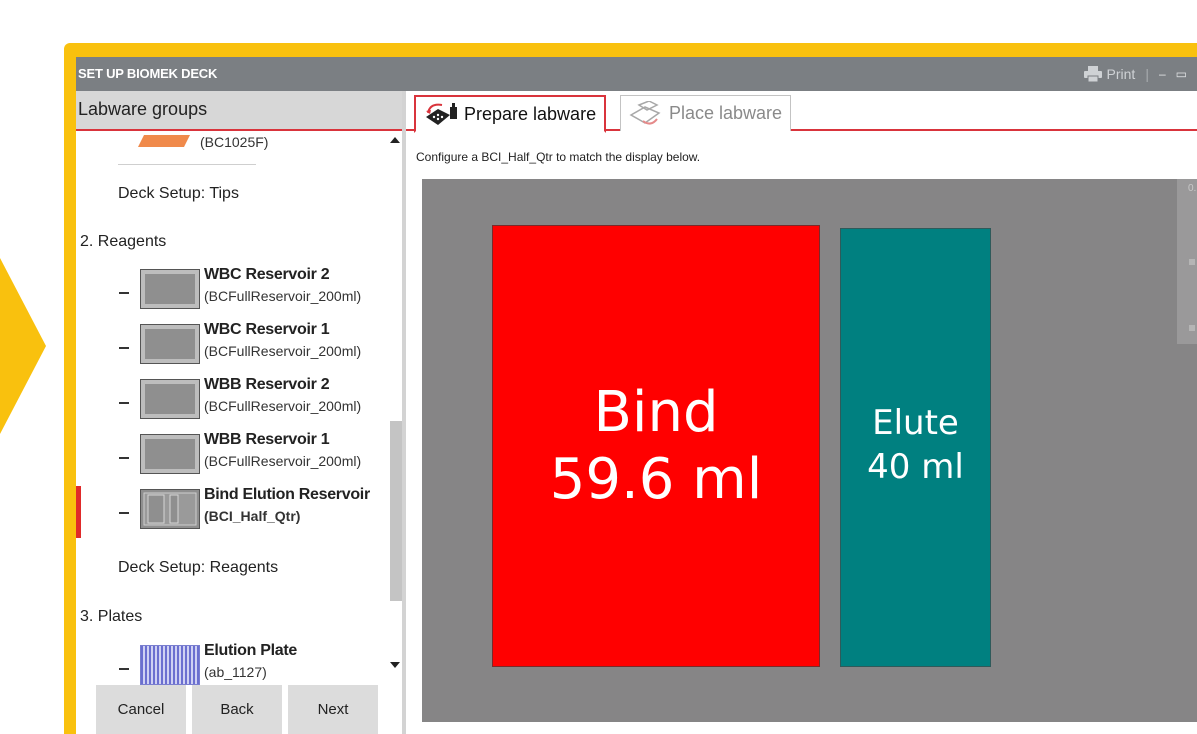 The image size is (1197, 734). Describe the element at coordinates (1192, 328) in the screenshot. I see `zoom-button` at that location.